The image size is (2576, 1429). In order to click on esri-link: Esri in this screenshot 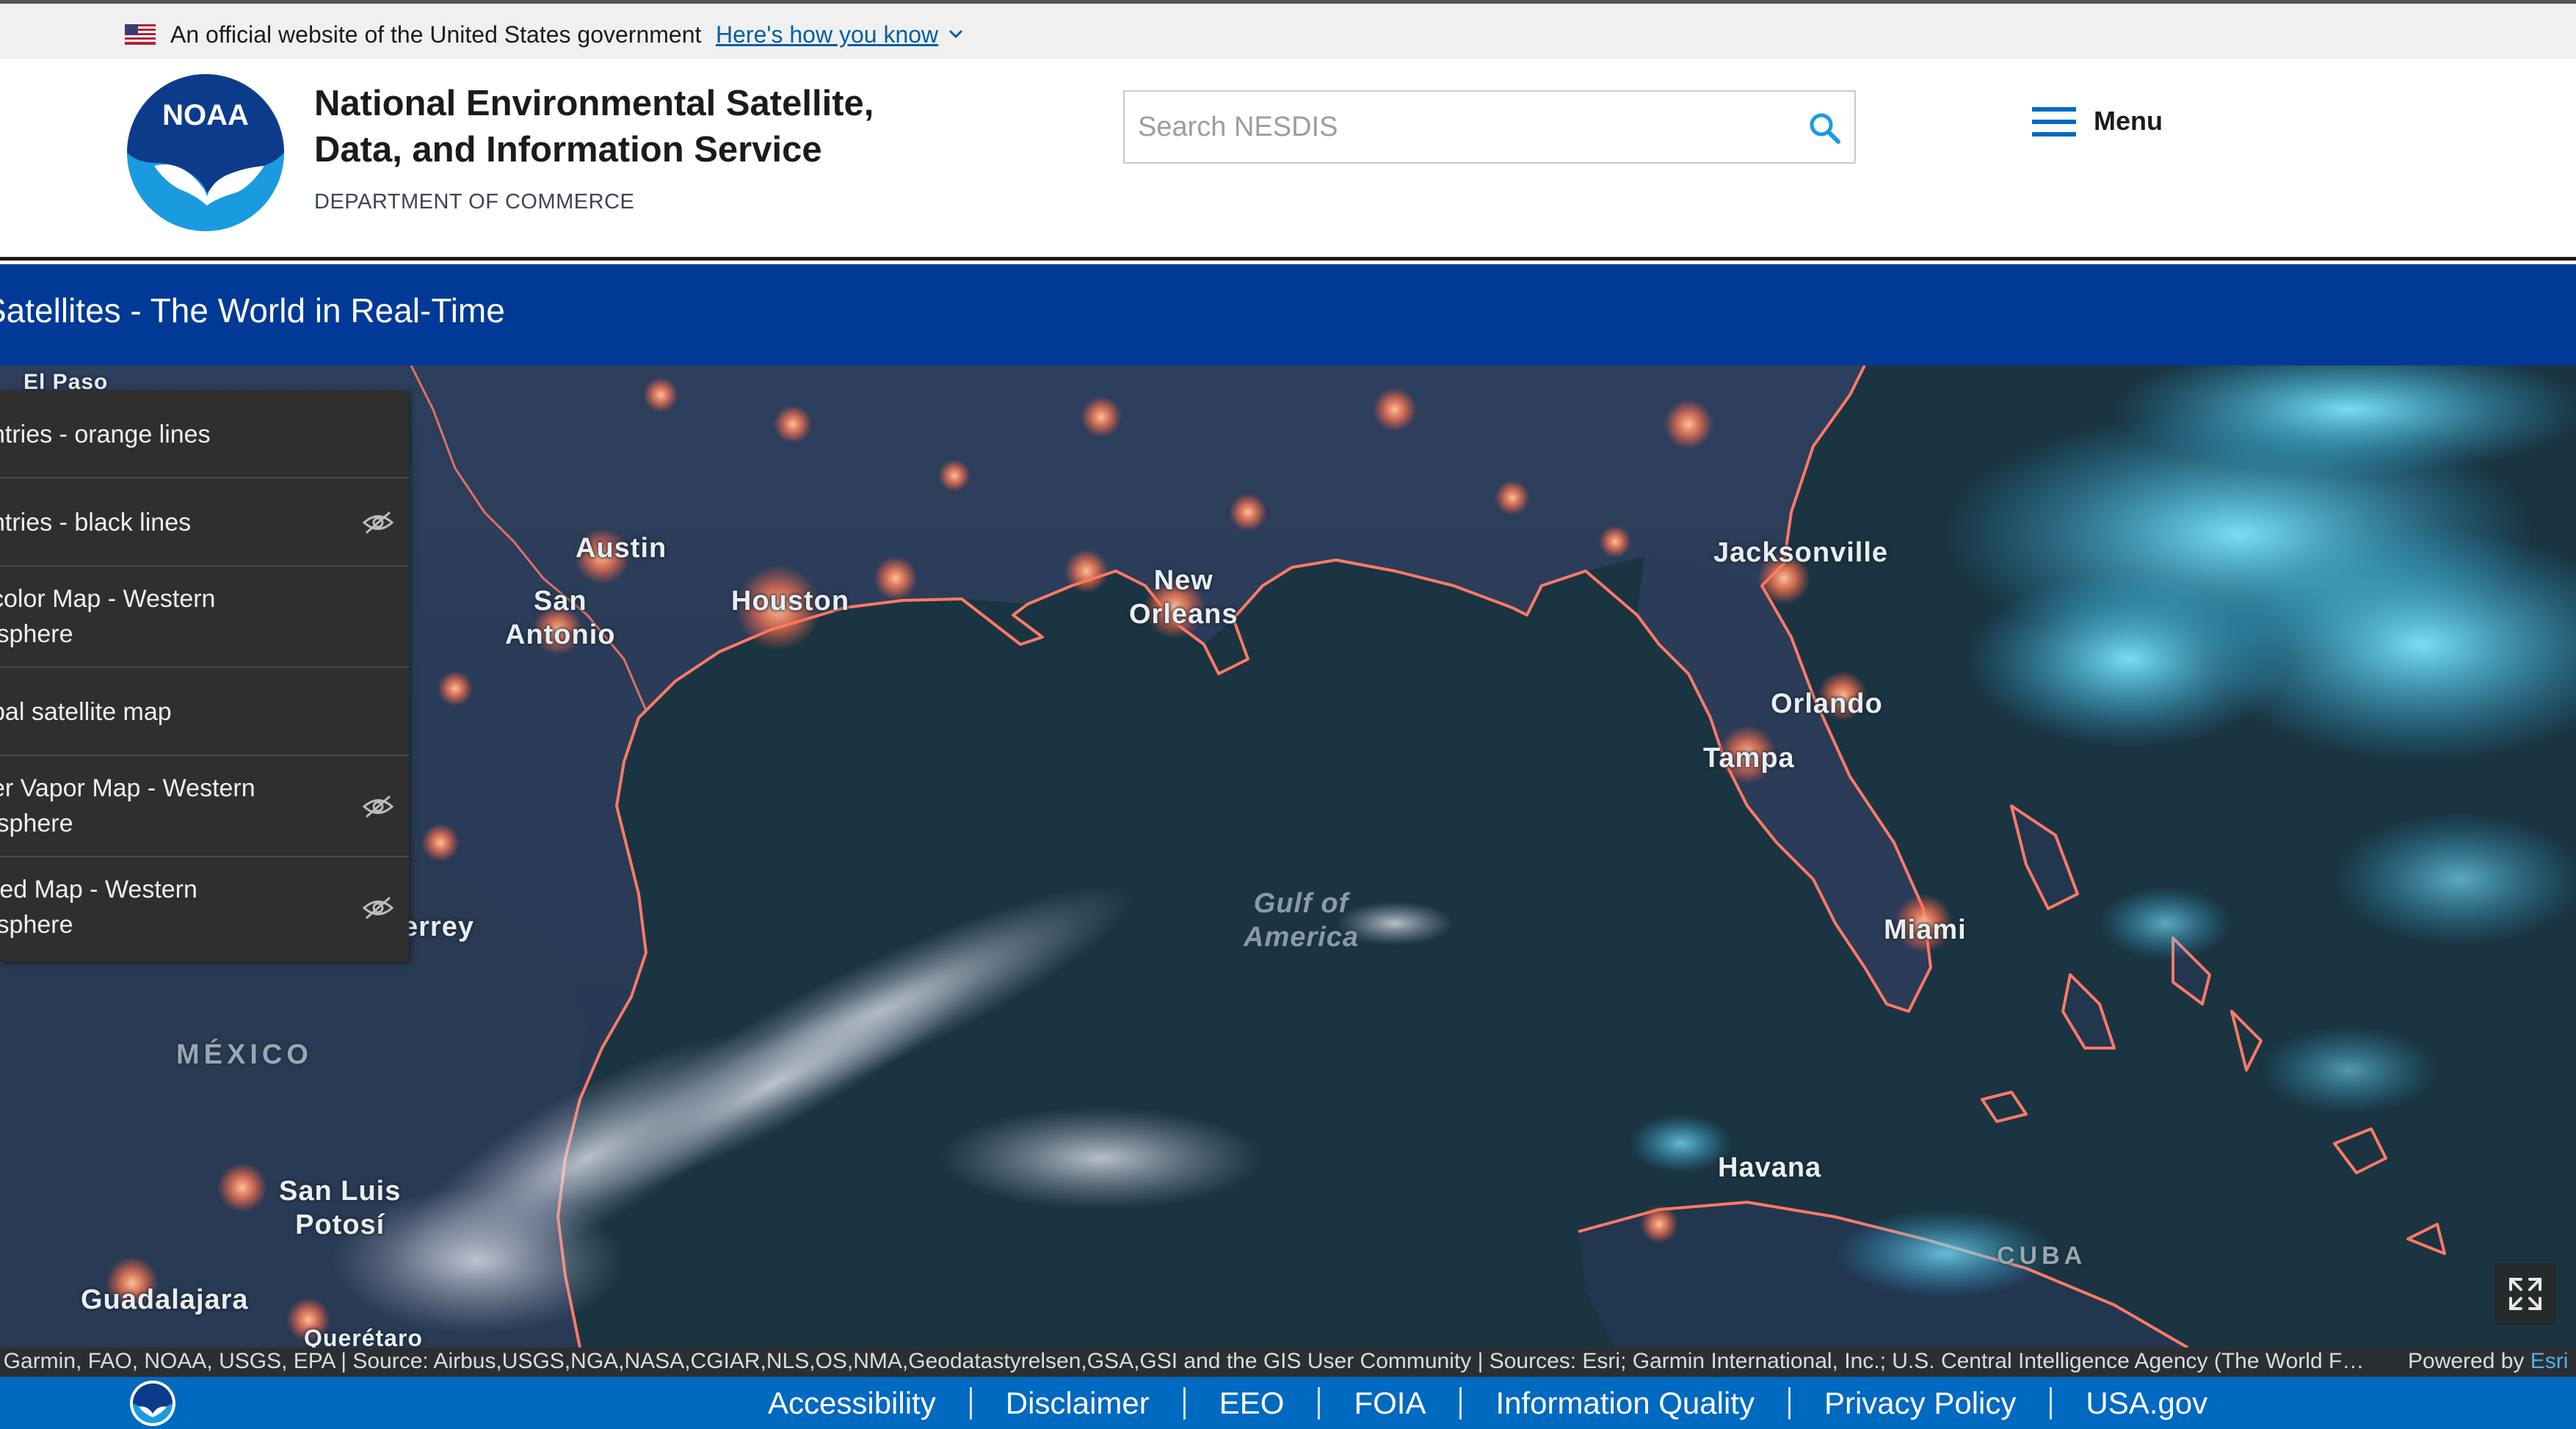, I will do `click(2549, 1361)`.